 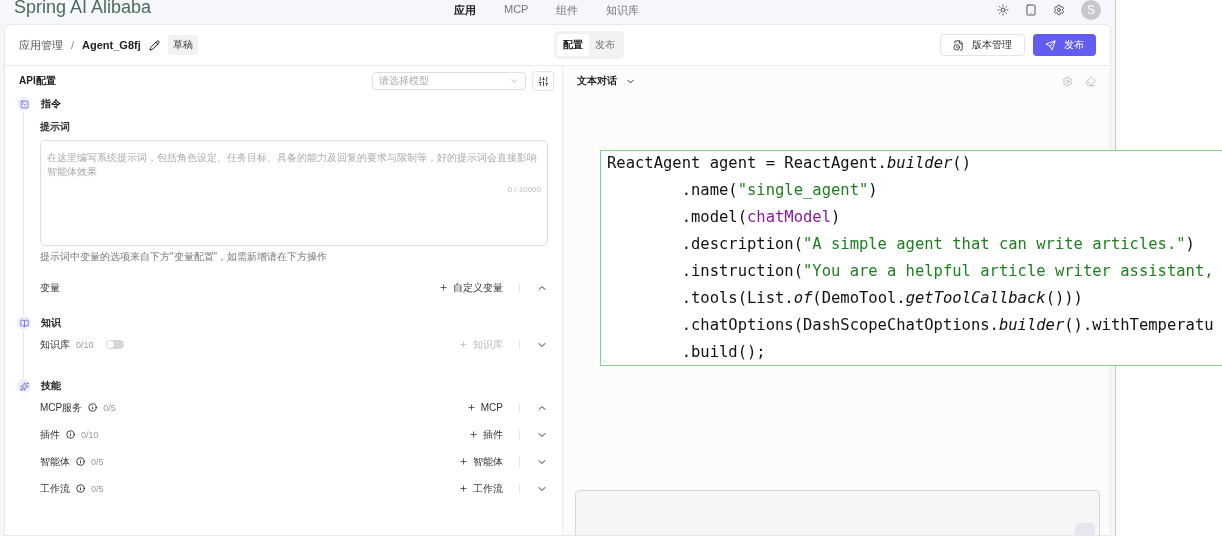 I want to click on mode-tab: 配置, so click(x=572, y=45).